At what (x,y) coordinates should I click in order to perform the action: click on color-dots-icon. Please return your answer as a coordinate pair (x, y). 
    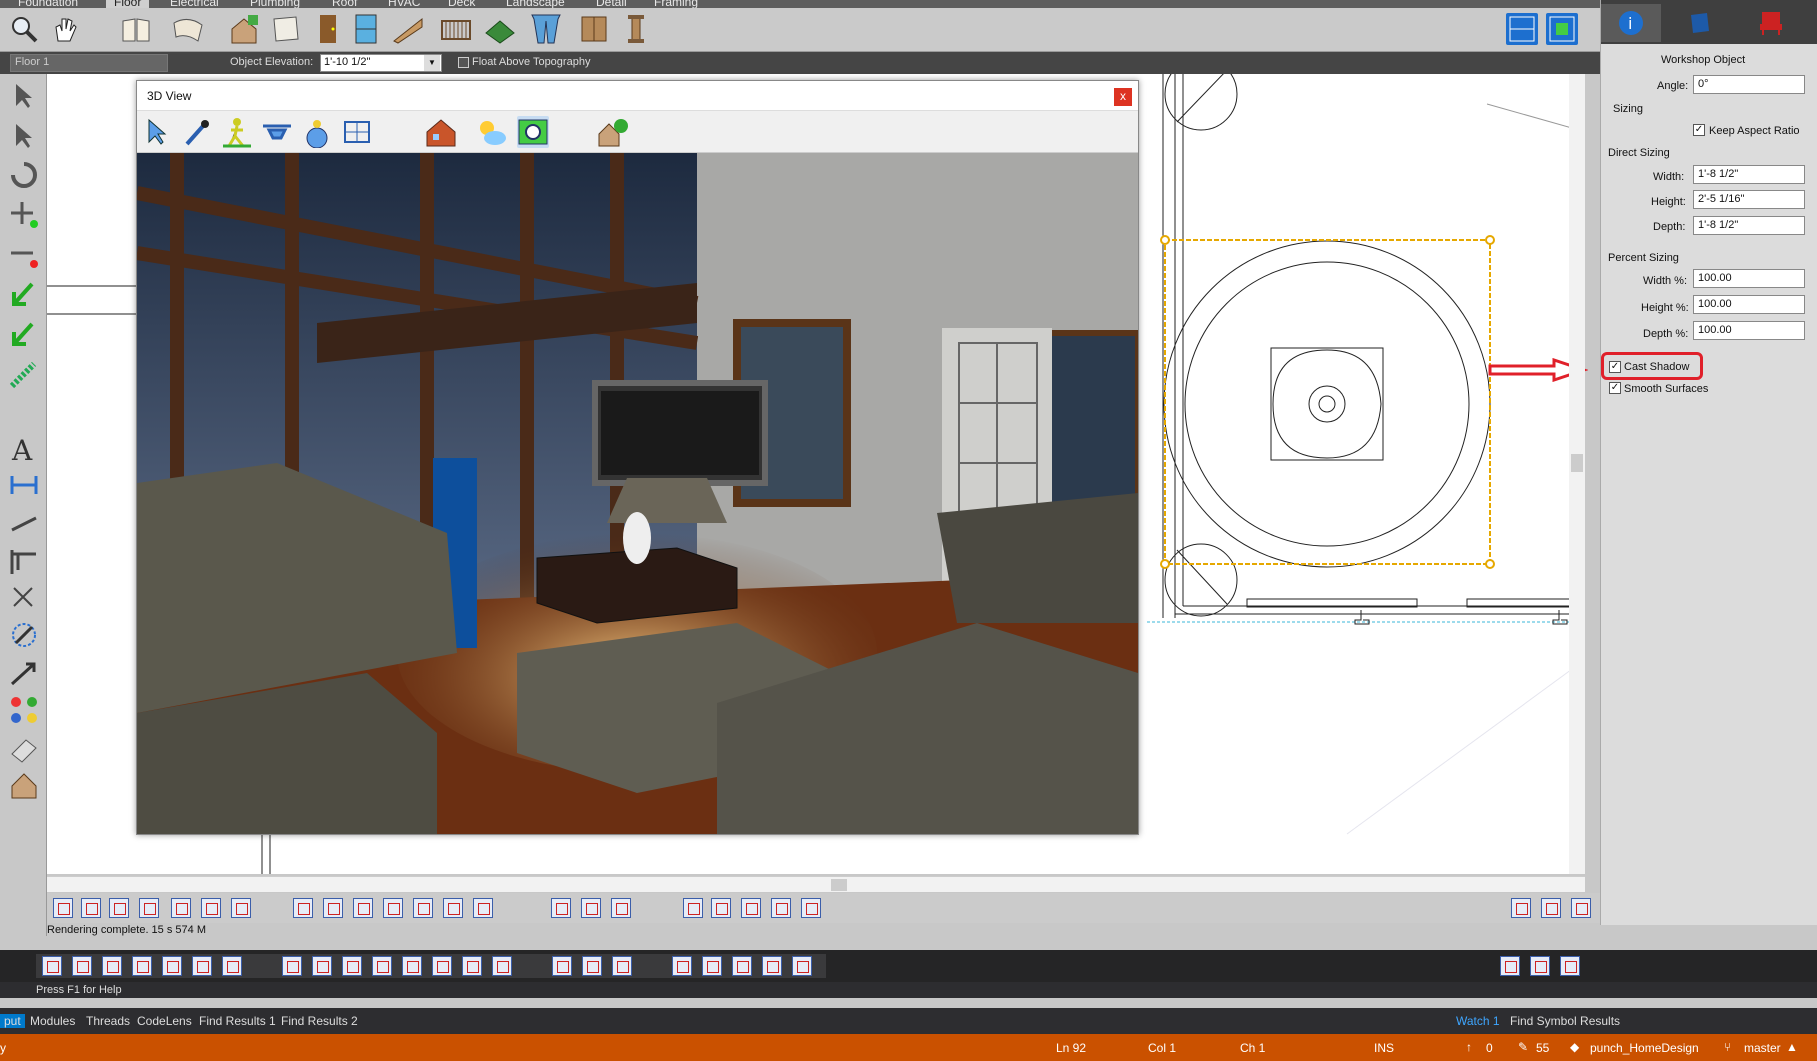
    Looking at the image, I should click on (24, 709).